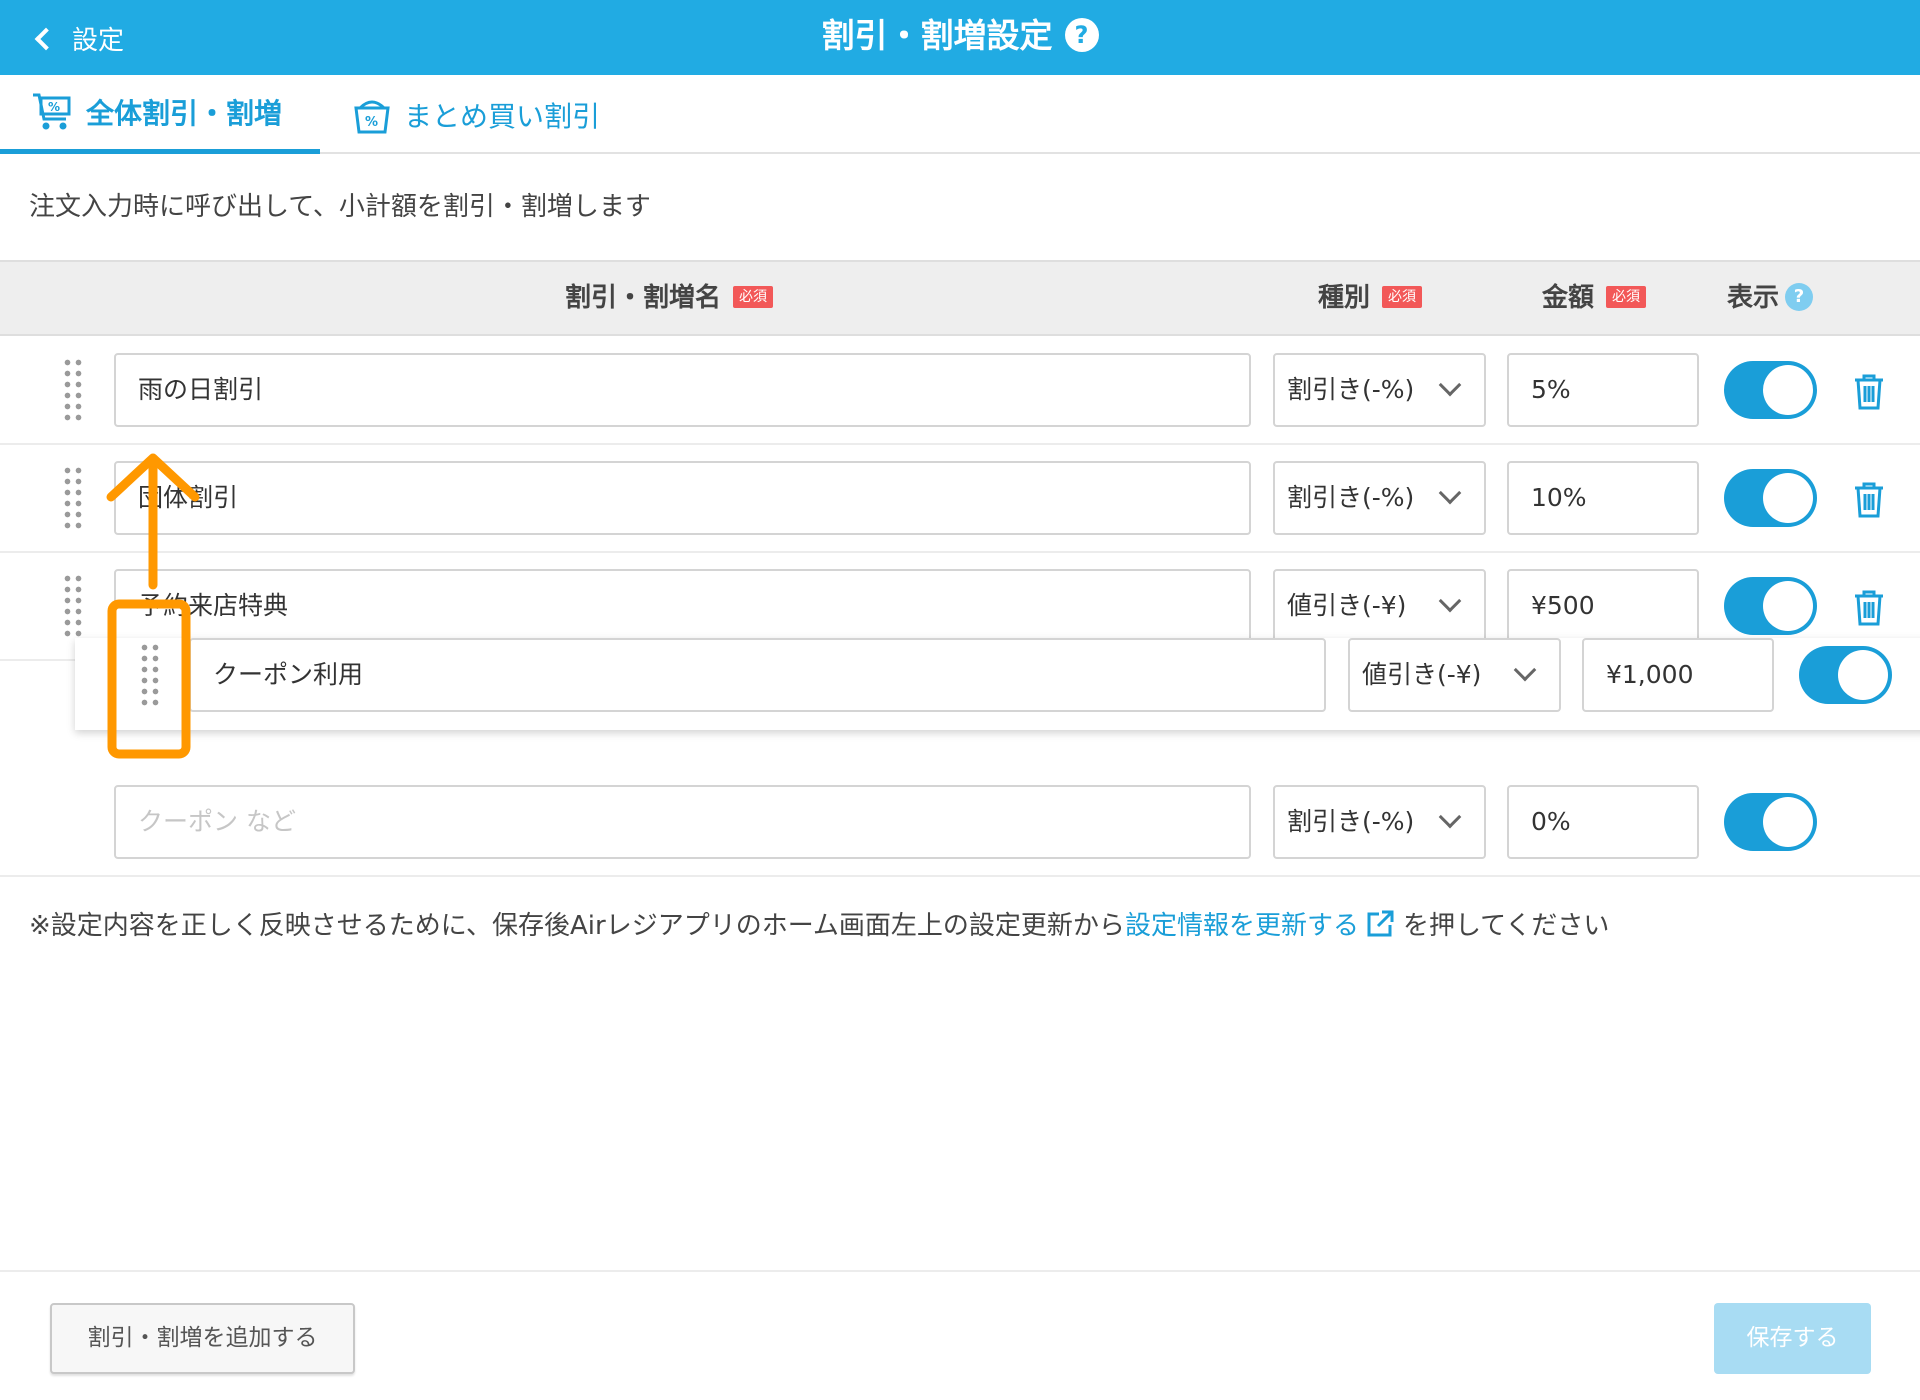 The width and height of the screenshot is (1920, 1400). Describe the element at coordinates (1603, 606) in the screenshot. I see `discount-amount-input: ¥500` at that location.